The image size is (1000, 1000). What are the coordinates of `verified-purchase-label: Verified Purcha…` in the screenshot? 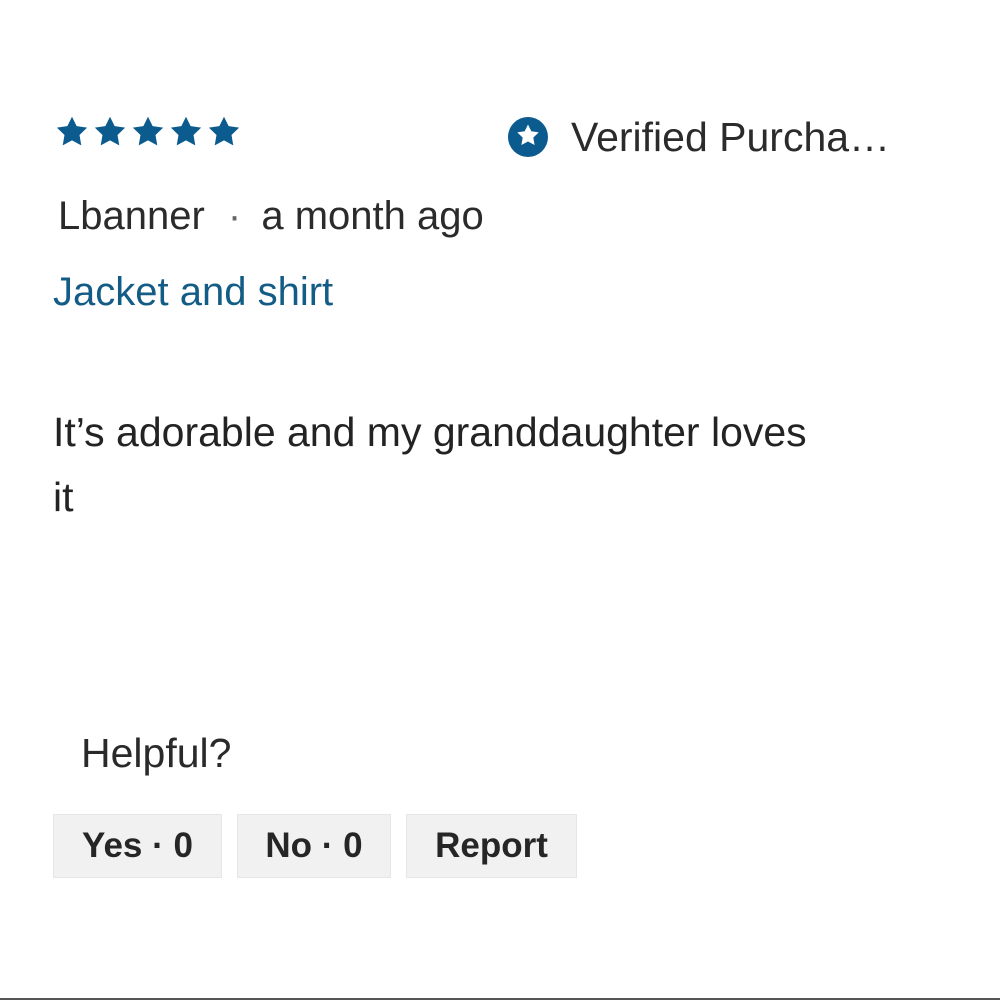 It's located at (731, 137).